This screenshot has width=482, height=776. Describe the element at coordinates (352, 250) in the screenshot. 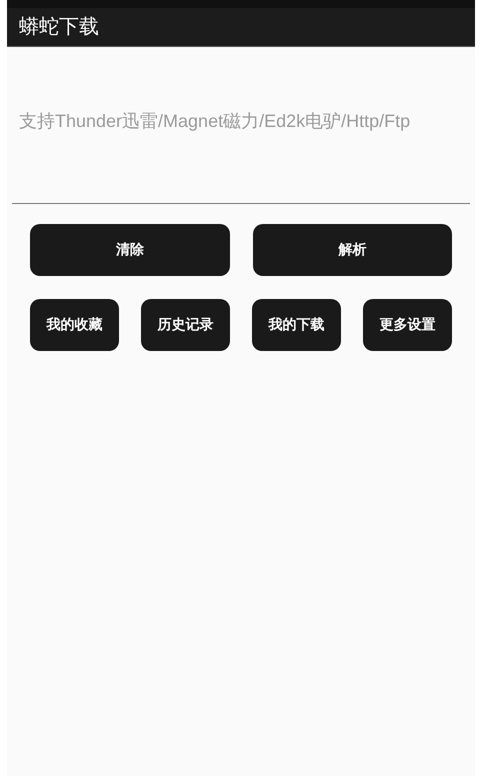

I see `action-button: 解析` at that location.